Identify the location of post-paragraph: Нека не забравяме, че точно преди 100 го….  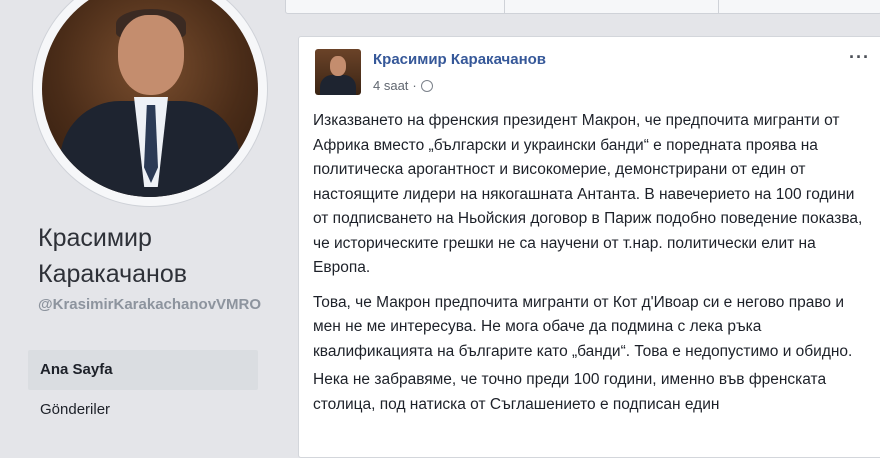
(570, 392).